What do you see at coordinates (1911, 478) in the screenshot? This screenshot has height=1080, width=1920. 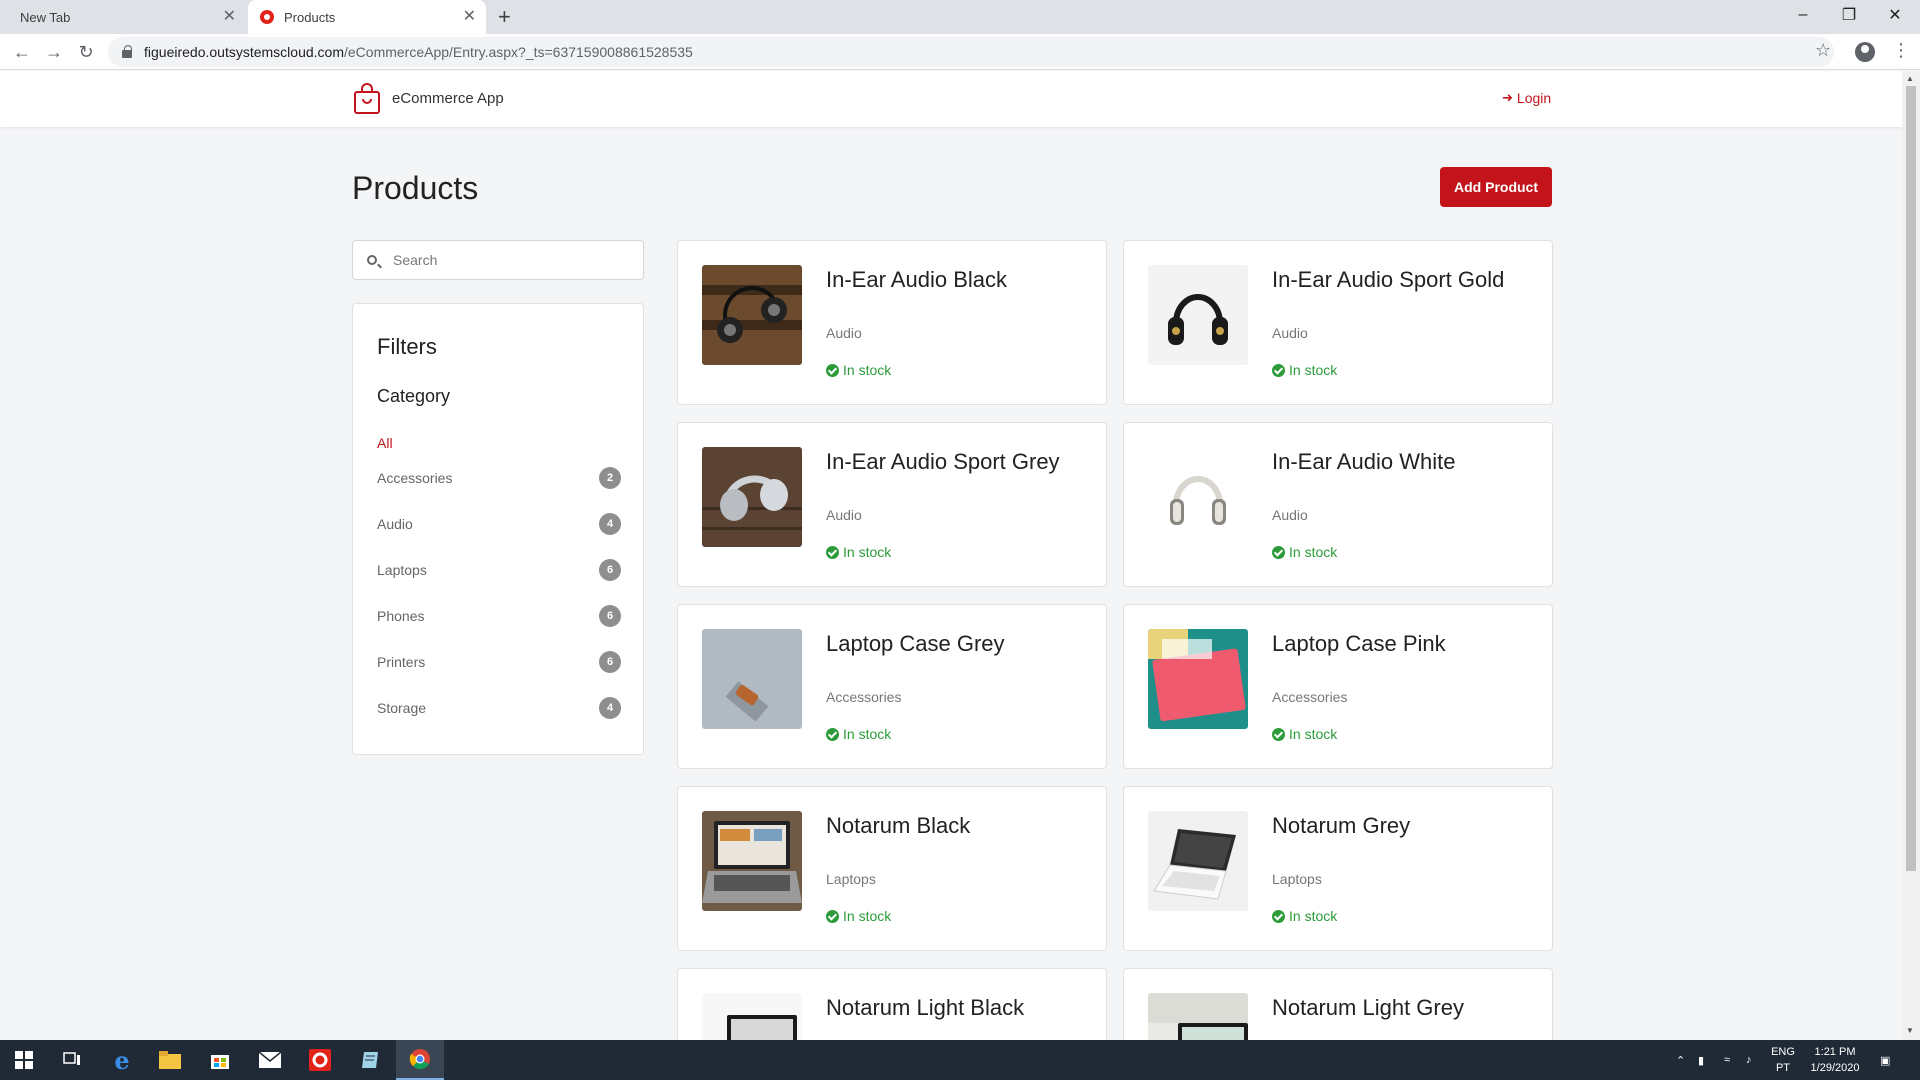 I see `scroll-thumb` at bounding box center [1911, 478].